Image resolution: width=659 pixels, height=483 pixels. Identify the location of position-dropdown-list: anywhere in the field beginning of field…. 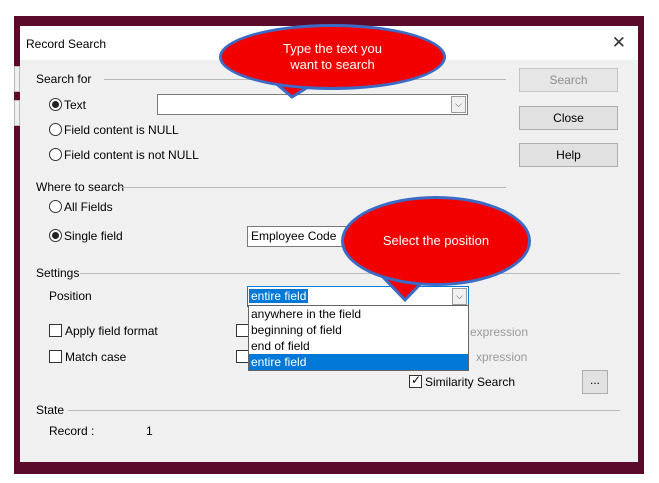
(358, 338).